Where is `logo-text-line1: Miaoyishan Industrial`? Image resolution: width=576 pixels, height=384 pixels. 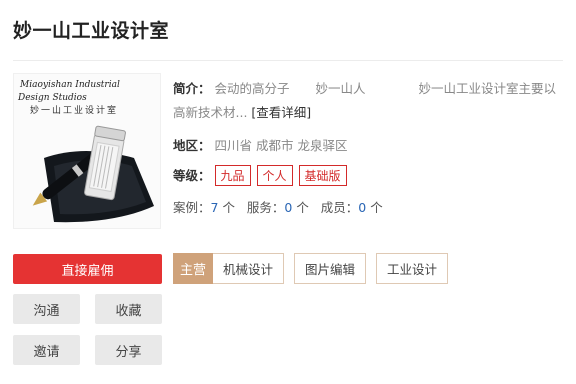
logo-text-line1: Miaoyishan Industrial is located at coordinates (70, 85).